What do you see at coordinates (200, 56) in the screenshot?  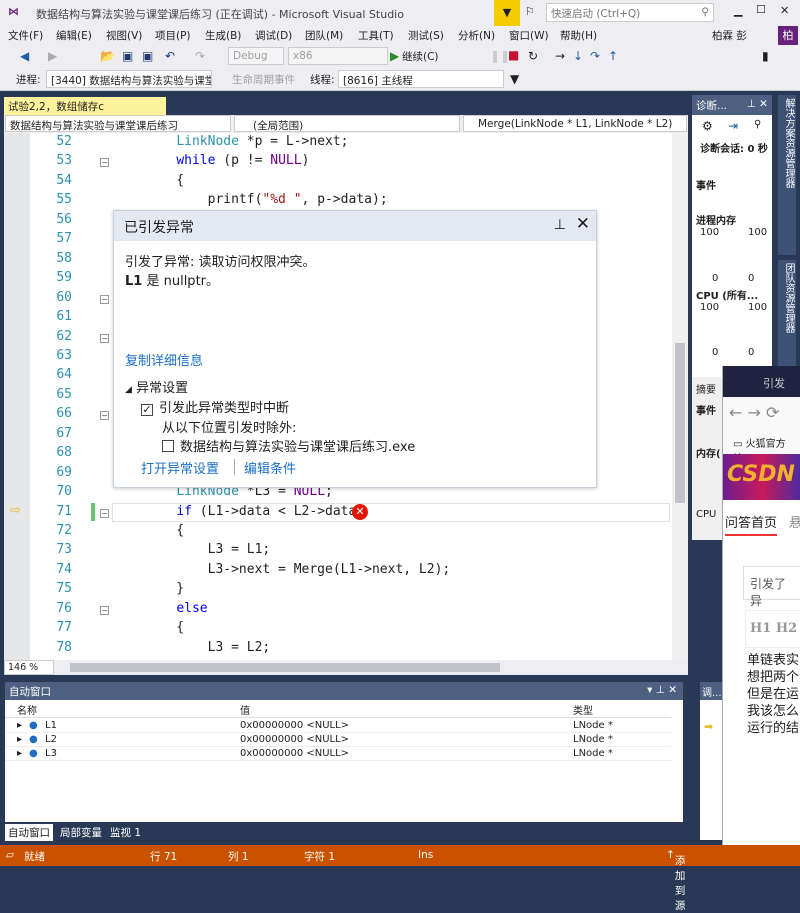 I see `redo-icon: ↷` at bounding box center [200, 56].